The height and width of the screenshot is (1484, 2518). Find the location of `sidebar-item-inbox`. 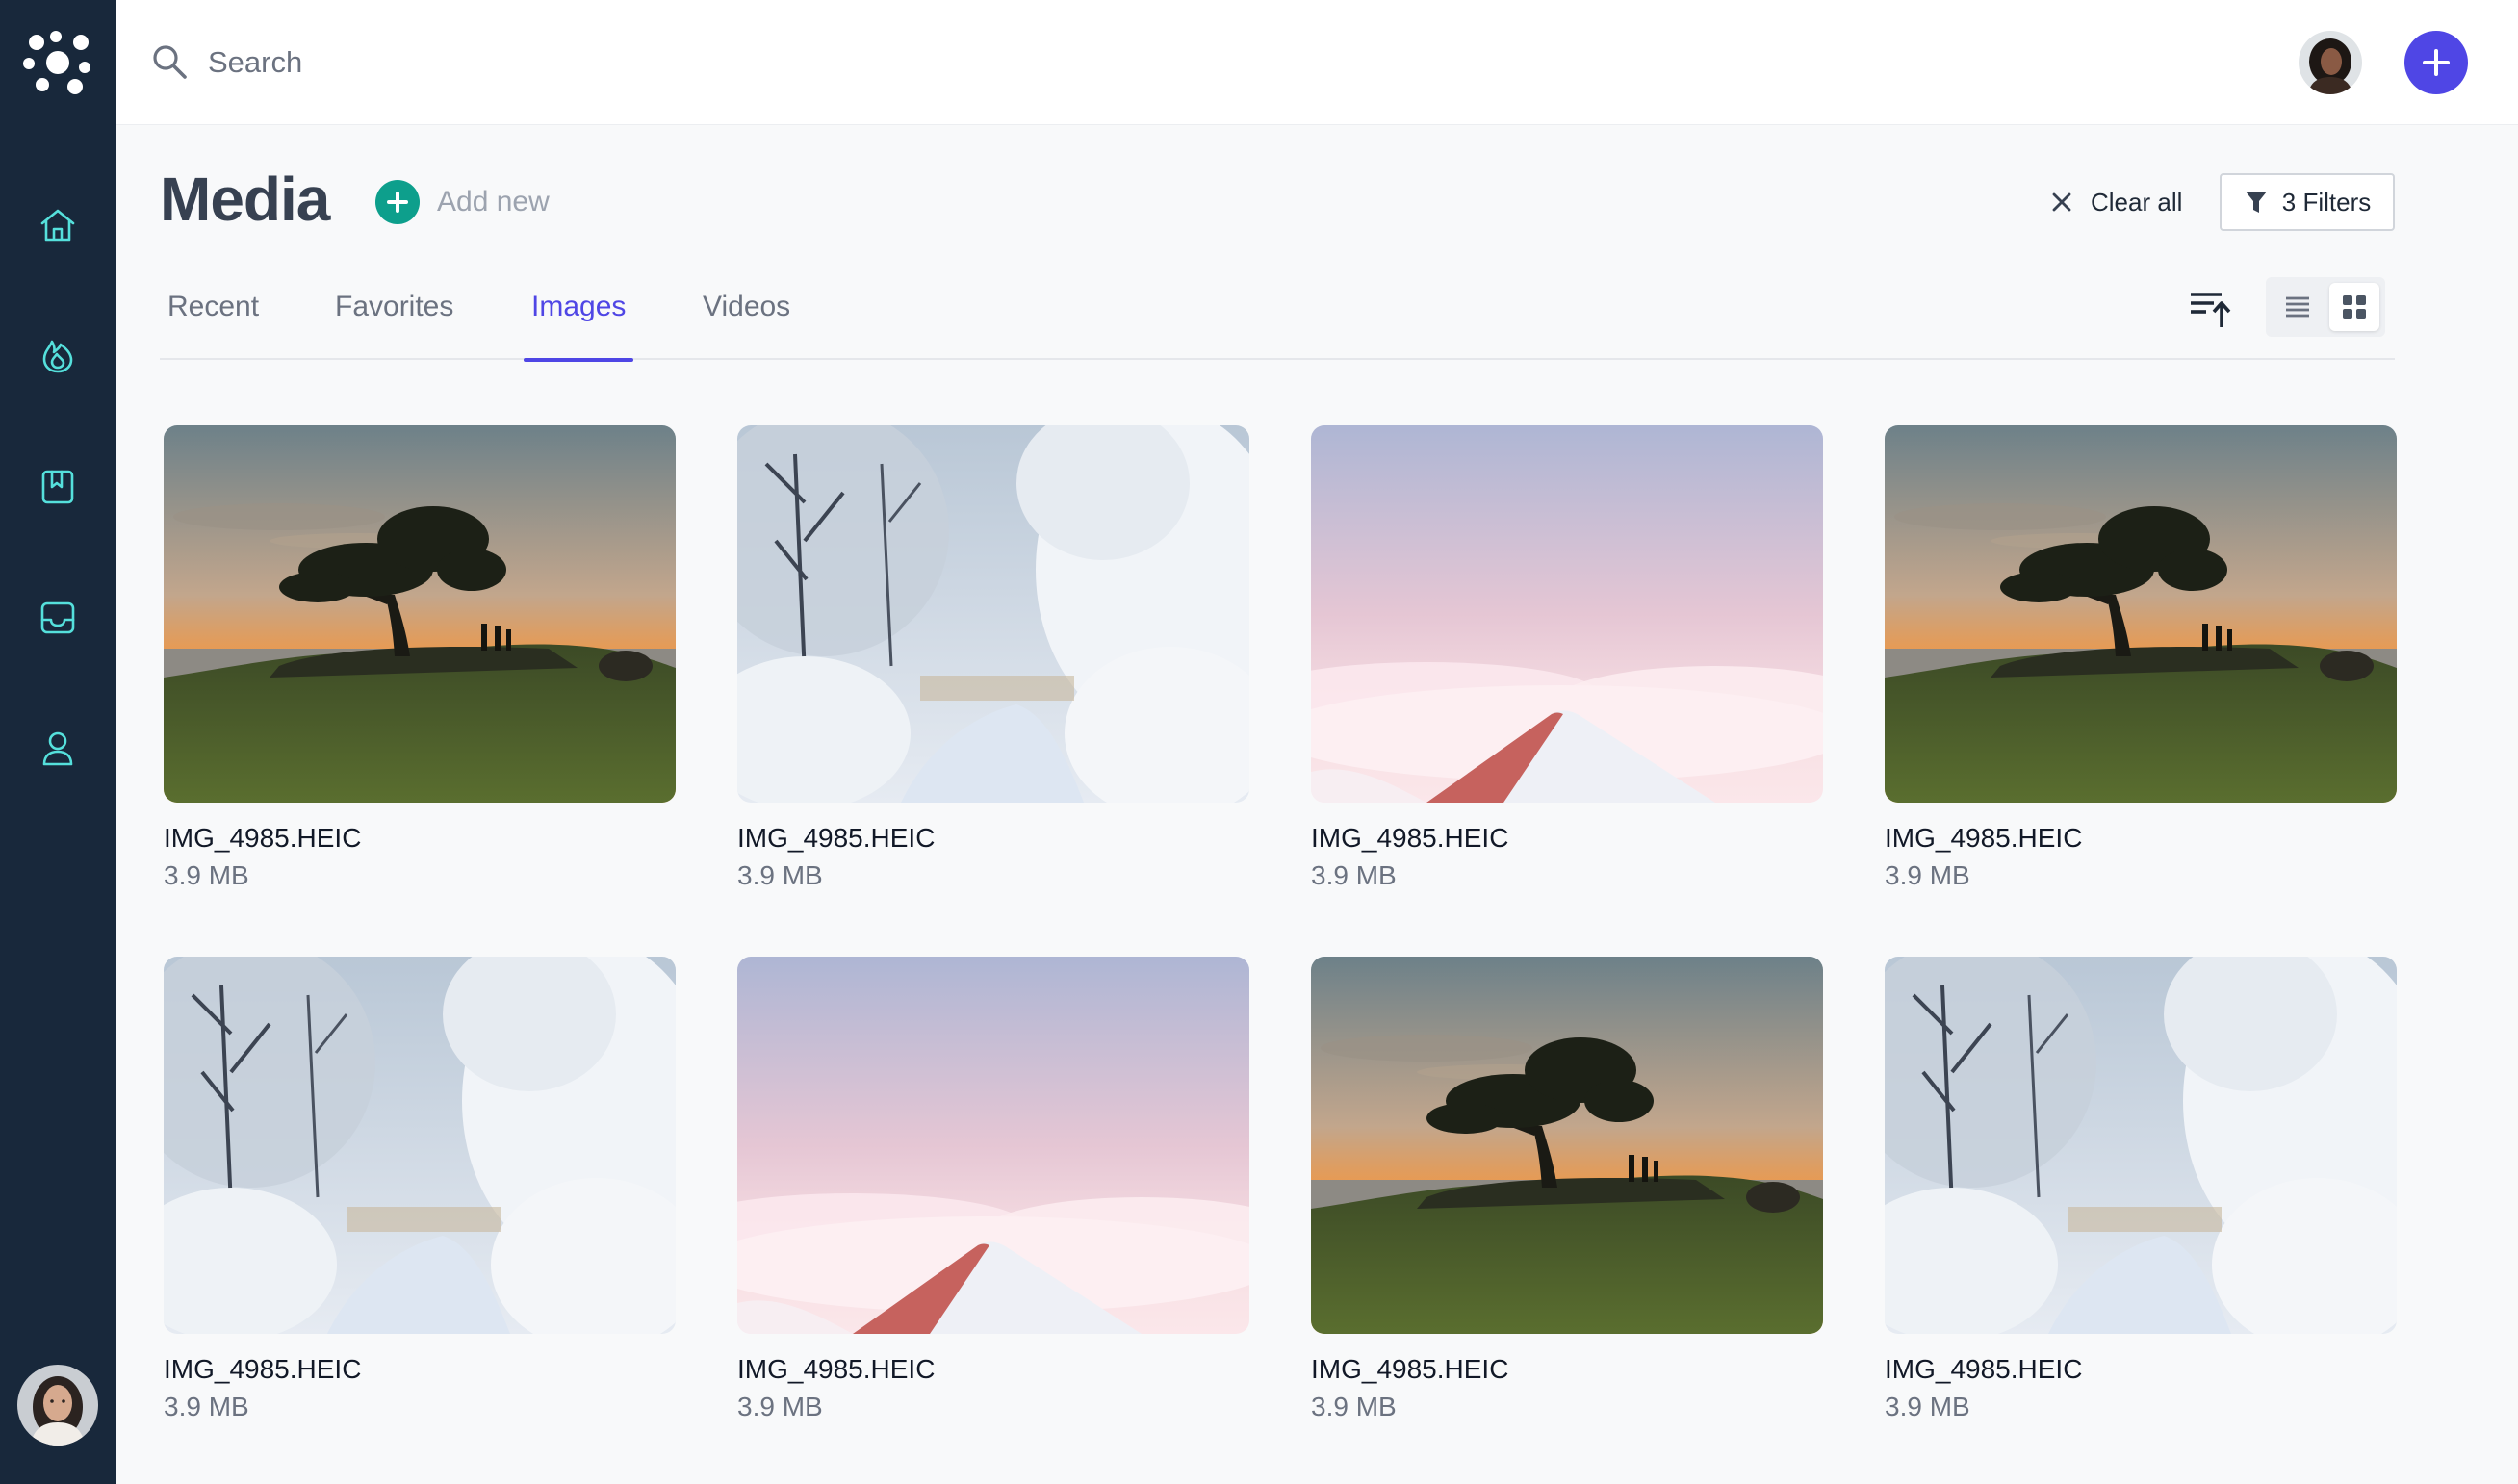

sidebar-item-inbox is located at coordinates (58, 618).